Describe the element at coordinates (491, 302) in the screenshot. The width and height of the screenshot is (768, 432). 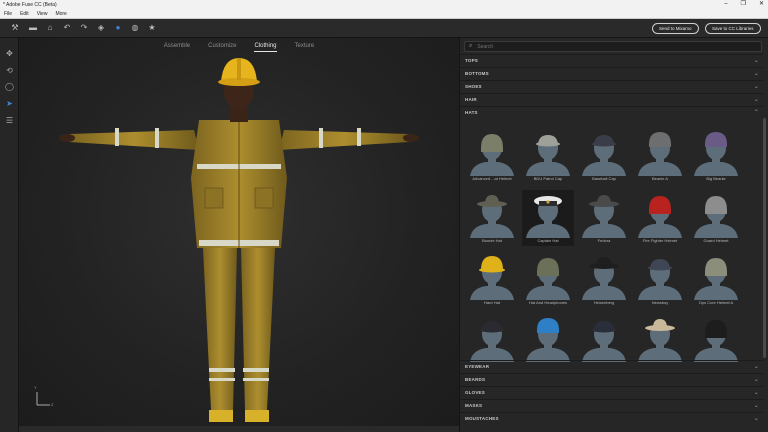
I see `hat-item-label: Hard Hat` at that location.